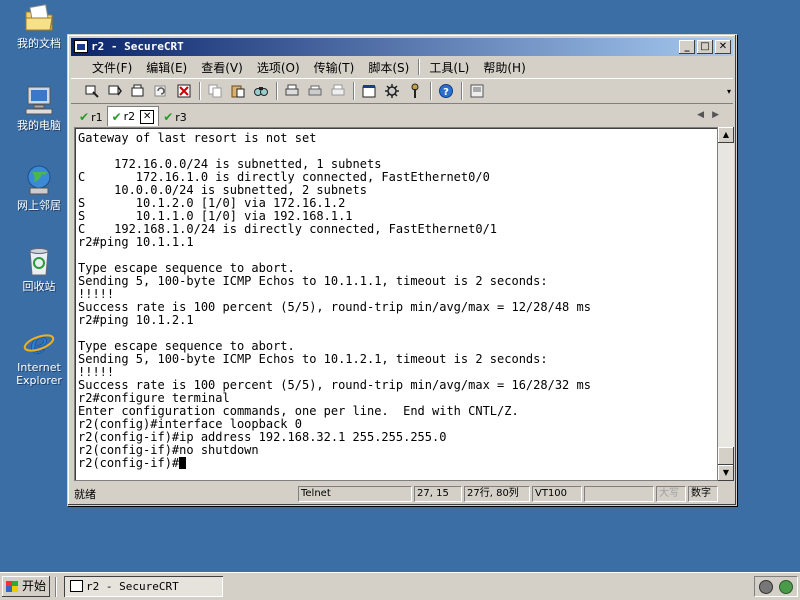 This screenshot has height=600, width=800. I want to click on menu-file: 文件(F), so click(112, 67).